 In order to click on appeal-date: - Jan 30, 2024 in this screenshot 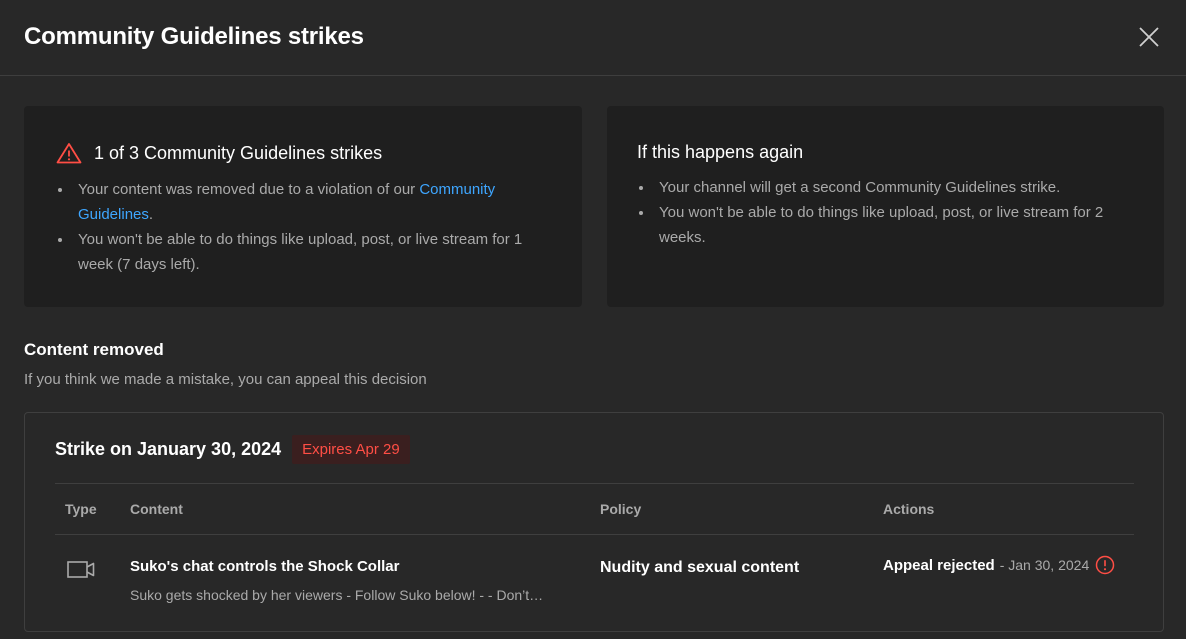, I will do `click(1044, 565)`.